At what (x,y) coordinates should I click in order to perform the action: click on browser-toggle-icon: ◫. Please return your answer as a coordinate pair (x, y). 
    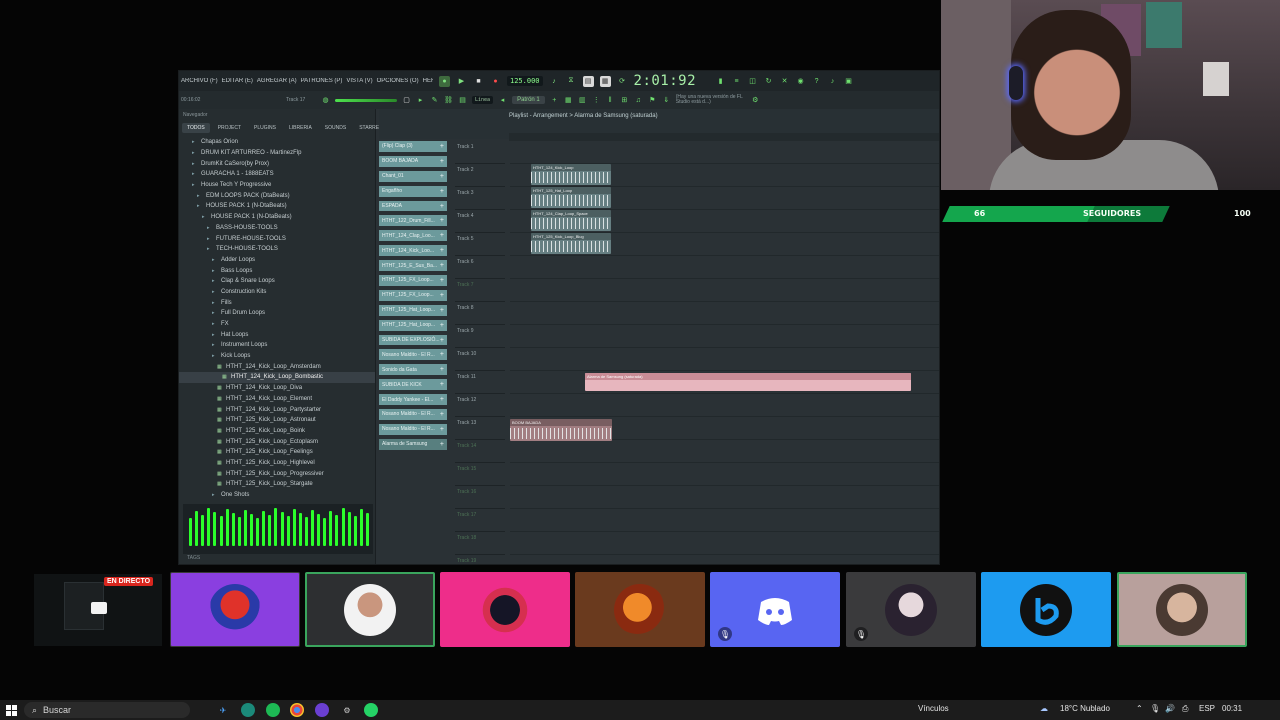
    Looking at the image, I should click on (752, 81).